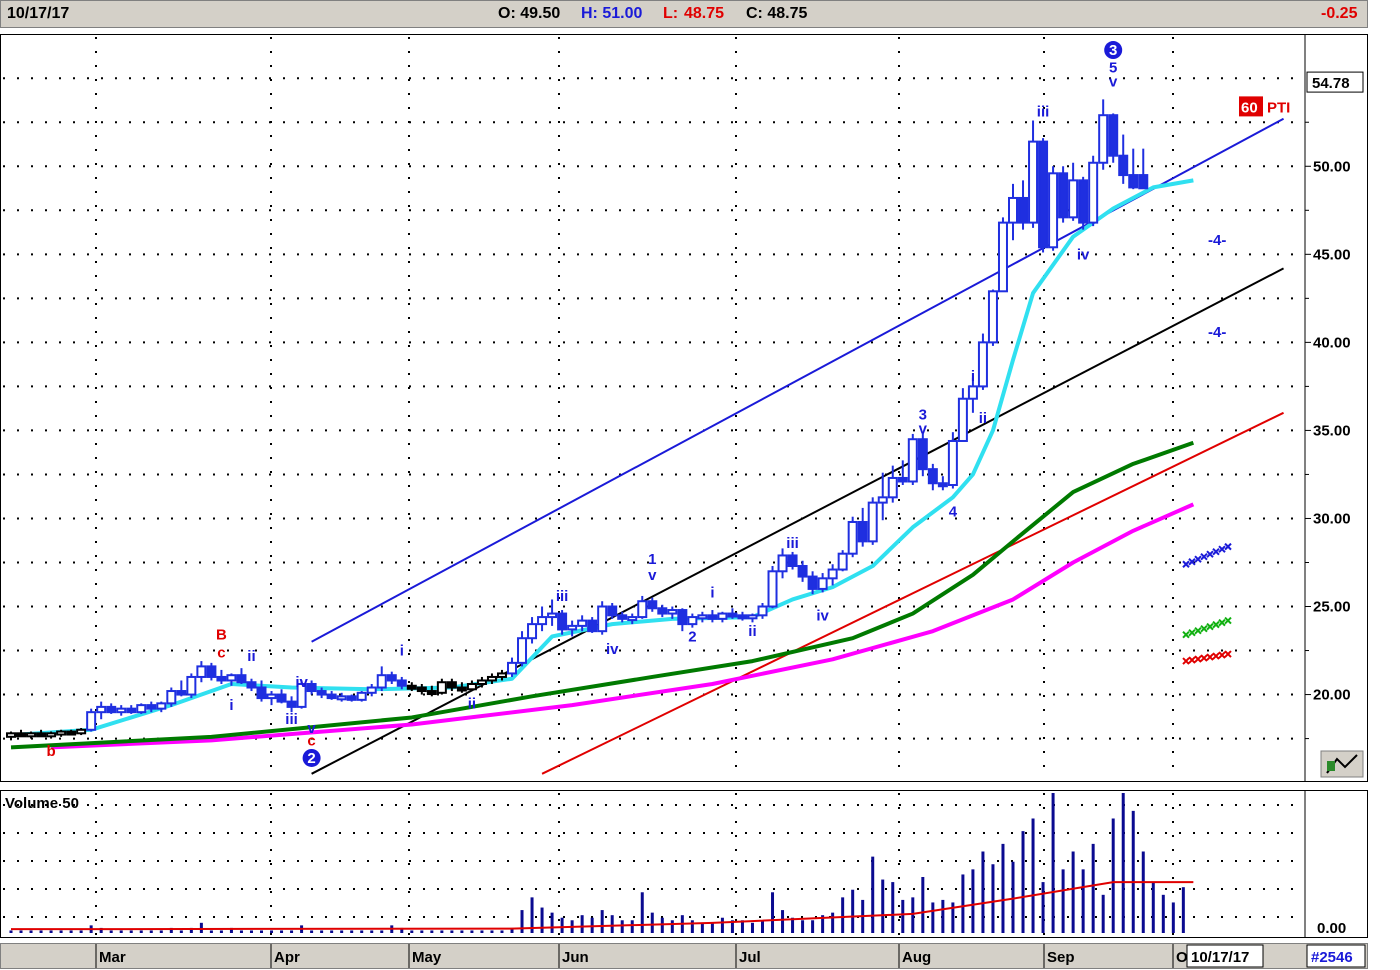  Describe the element at coordinates (1332, 518) in the screenshot. I see `y-tick-label: 30.00` at that location.